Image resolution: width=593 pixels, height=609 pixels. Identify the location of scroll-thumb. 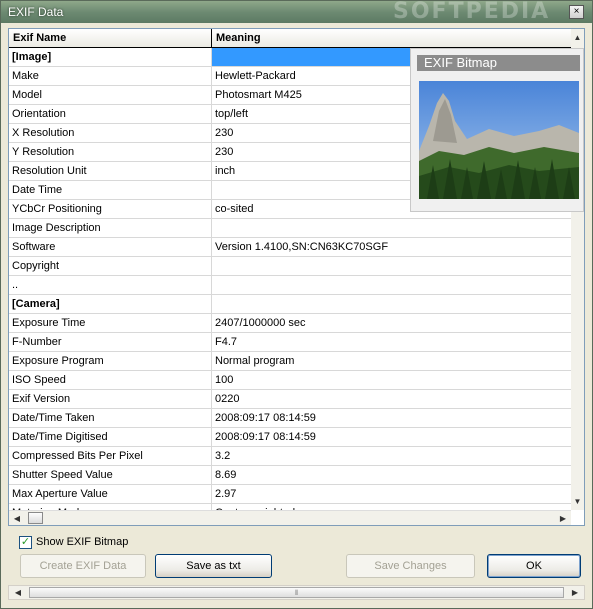
(35, 518).